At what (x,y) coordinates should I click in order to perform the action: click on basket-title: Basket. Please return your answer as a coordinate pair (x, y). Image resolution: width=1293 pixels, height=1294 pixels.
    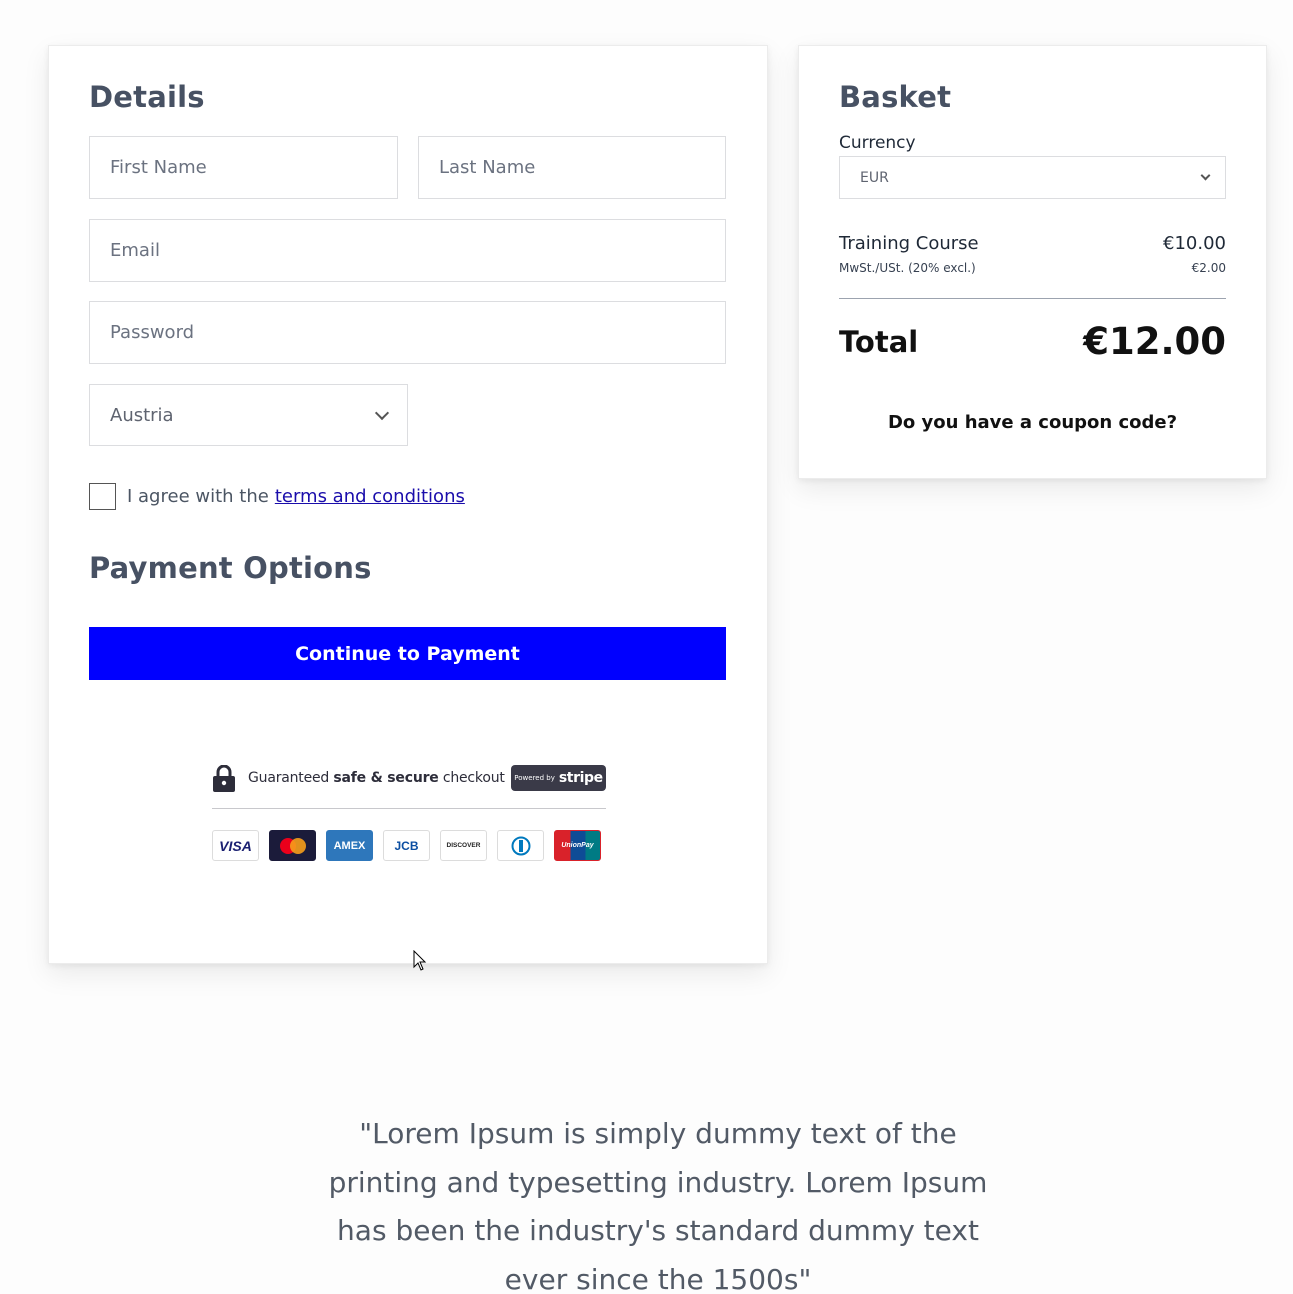
    Looking at the image, I should click on (895, 97).